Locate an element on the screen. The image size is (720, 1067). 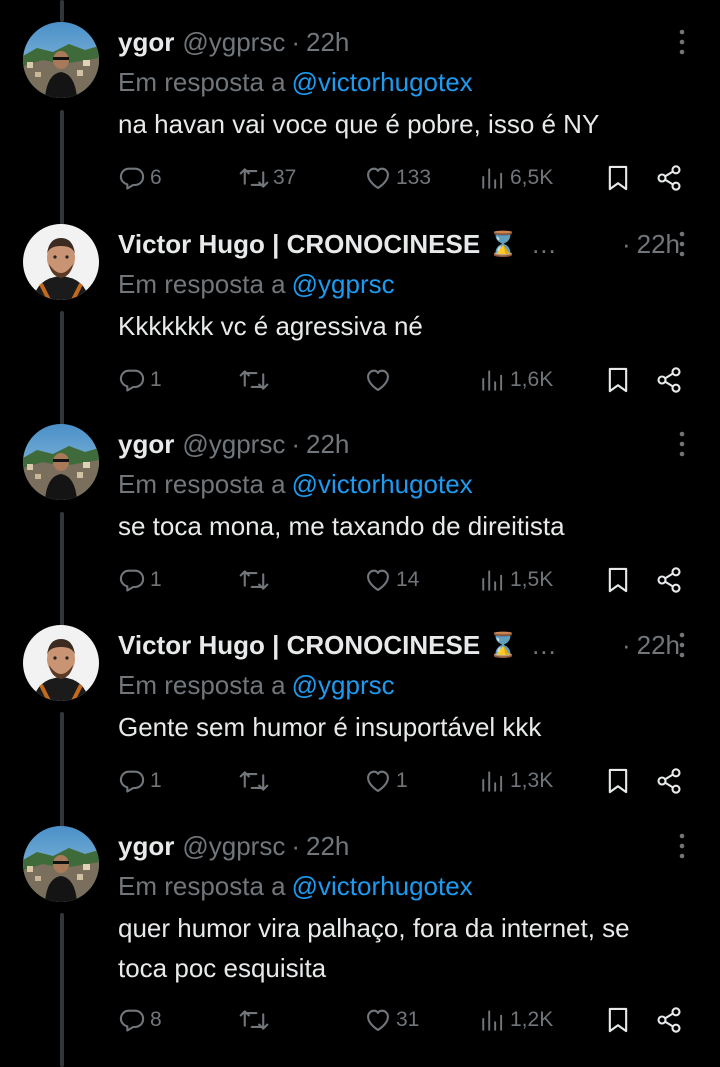
tweet-text: na havan vai voce que é pobre, isso é NY is located at coordinates (359, 124).